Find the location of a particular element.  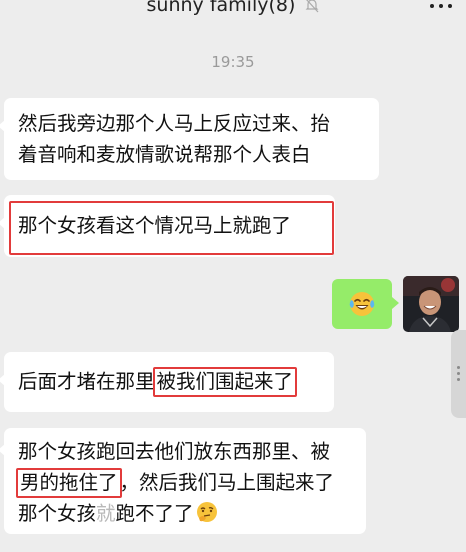

message-bubble-sent is located at coordinates (365, 304).